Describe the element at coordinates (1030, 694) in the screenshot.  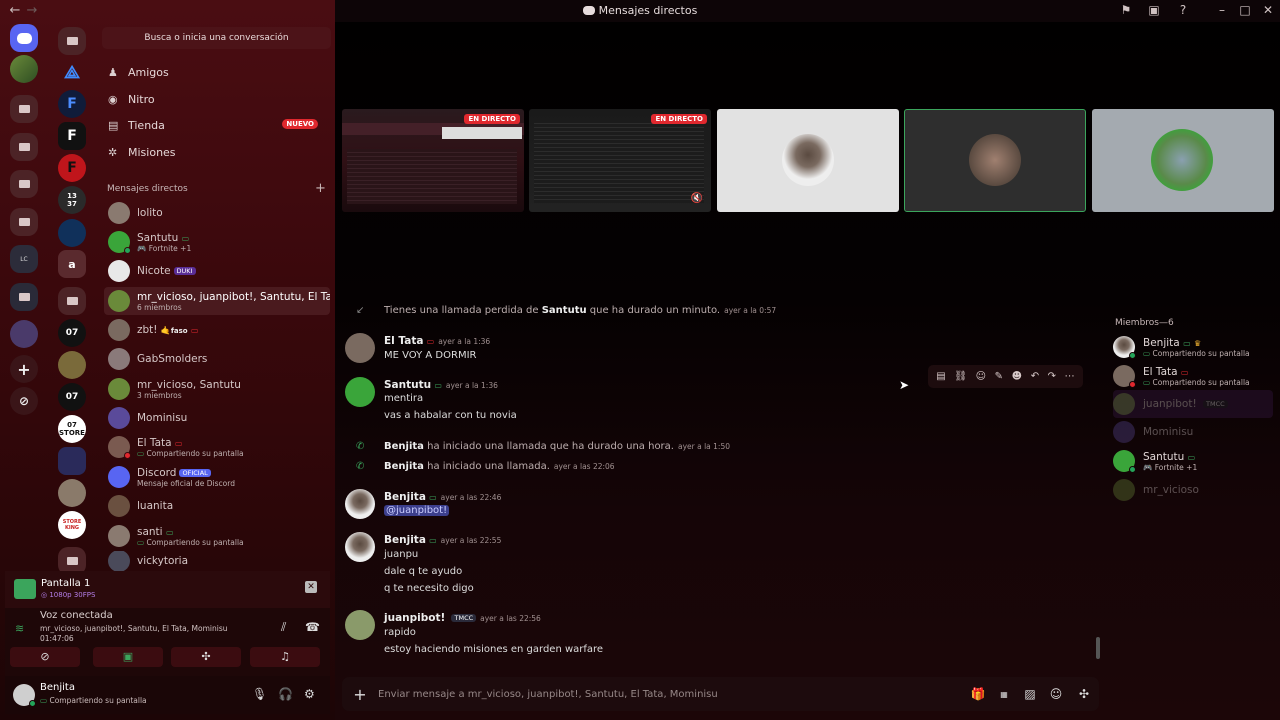
I see `sticker-icon: ▨` at that location.